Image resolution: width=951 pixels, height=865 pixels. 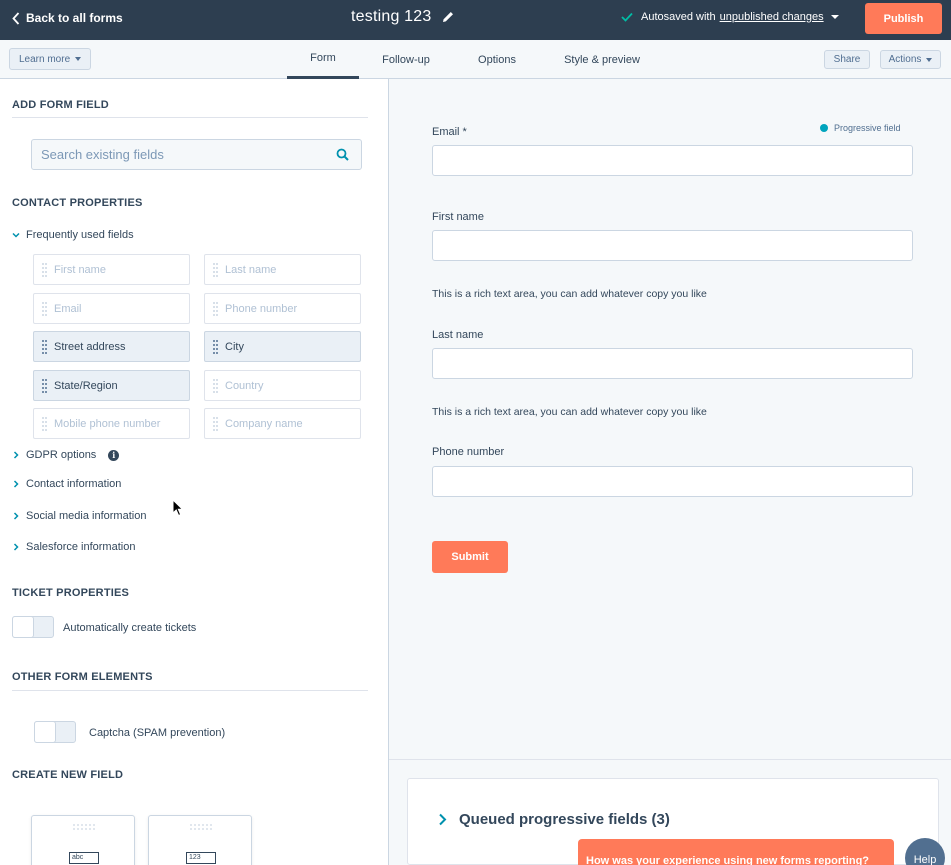 I want to click on actions-label: Actions, so click(x=905, y=59).